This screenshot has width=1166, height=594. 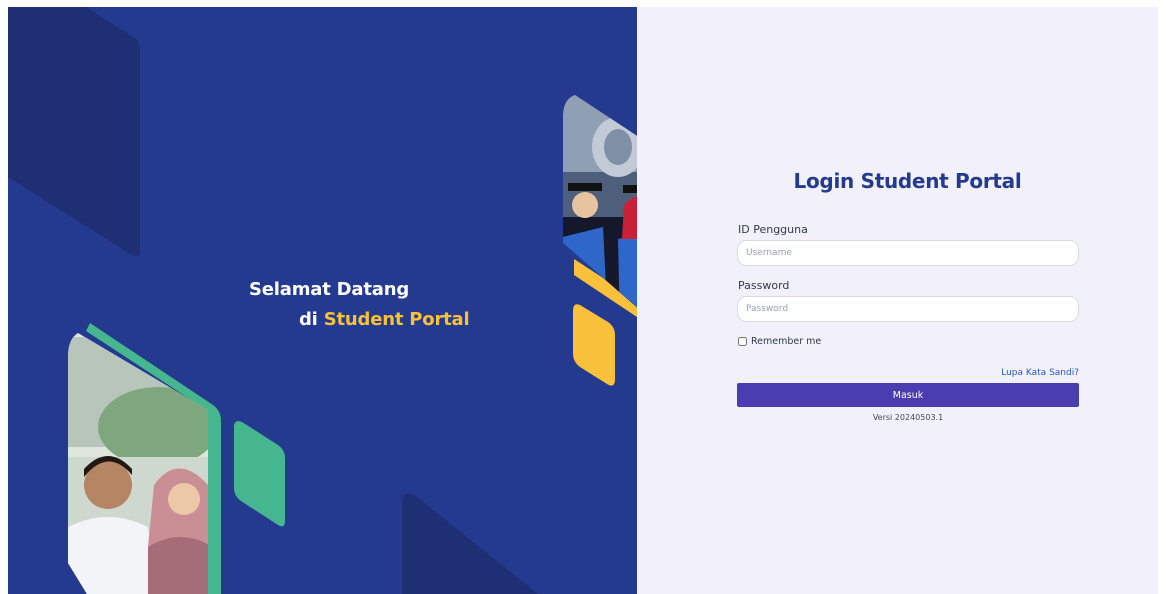 What do you see at coordinates (1040, 373) in the screenshot?
I see `forgot-password-link: Lupa Kata Sandi?` at bounding box center [1040, 373].